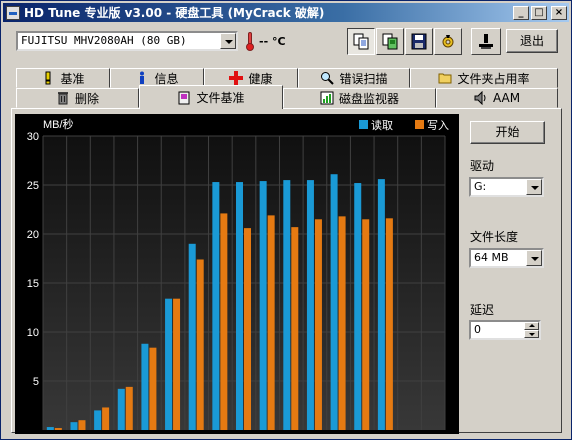  What do you see at coordinates (494, 237) in the screenshot?
I see `file-length-label: 文件长度` at bounding box center [494, 237].